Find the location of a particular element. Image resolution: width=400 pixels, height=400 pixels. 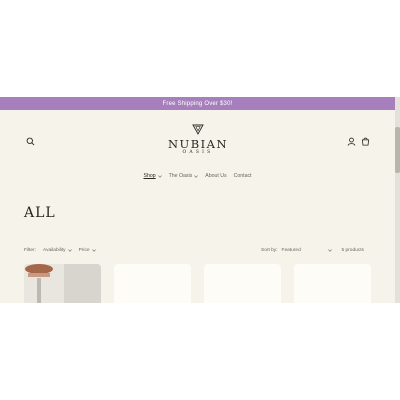

nav-label: About Us is located at coordinates (216, 176).